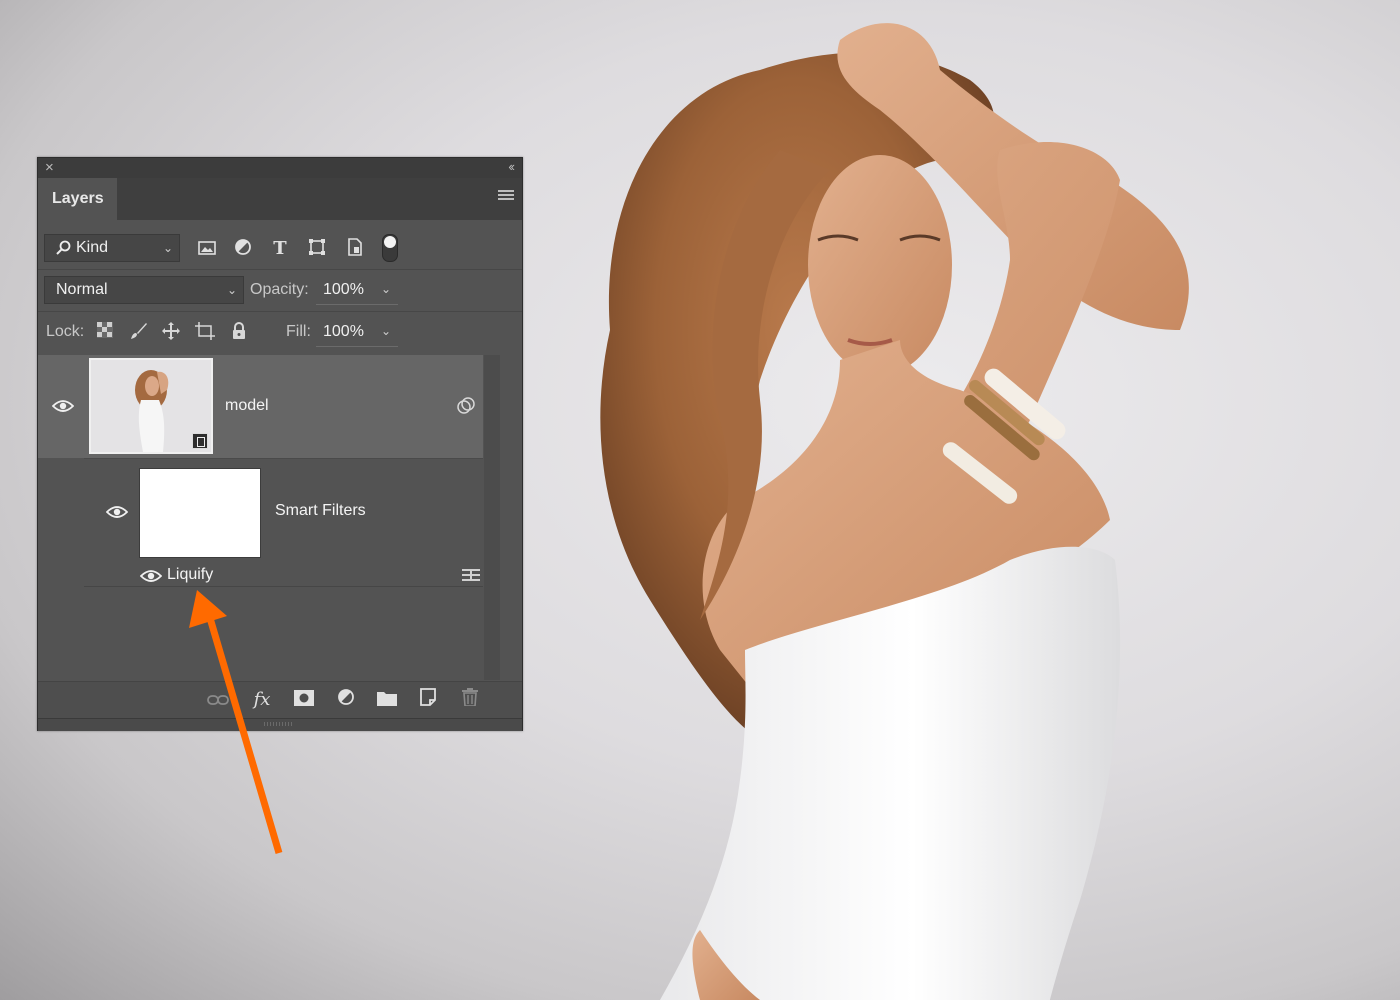  Describe the element at coordinates (200, 441) in the screenshot. I see `smart-object-badge-icon` at that location.